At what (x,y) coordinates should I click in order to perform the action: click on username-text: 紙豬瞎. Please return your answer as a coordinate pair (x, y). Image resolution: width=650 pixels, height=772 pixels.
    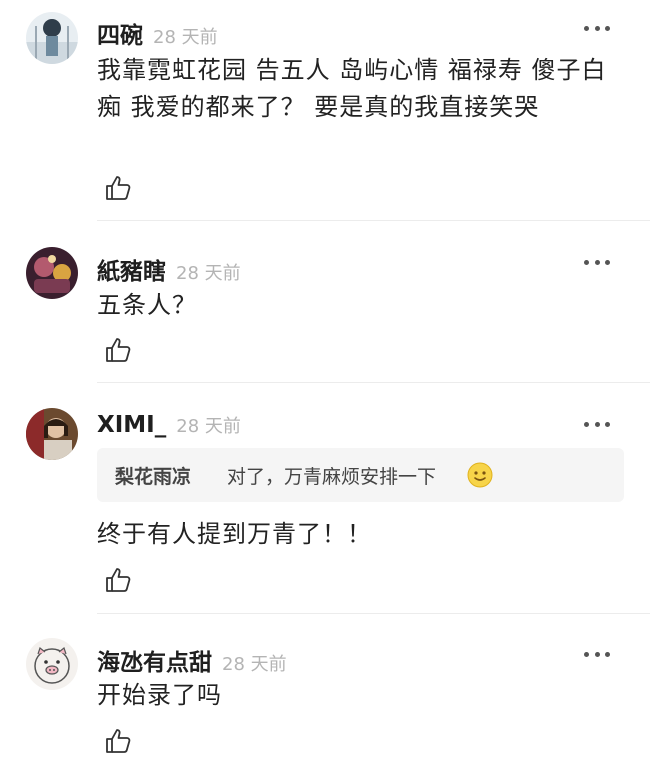
    Looking at the image, I should click on (131, 272).